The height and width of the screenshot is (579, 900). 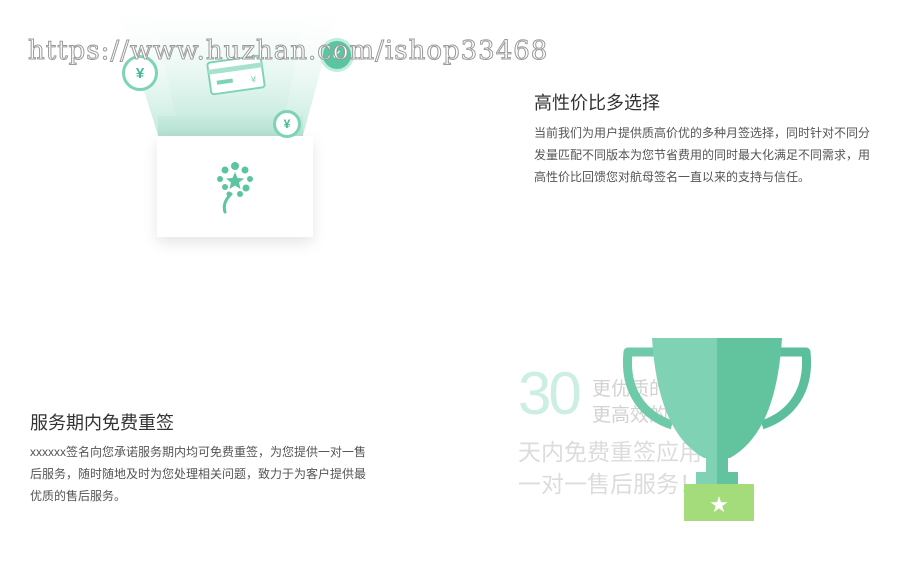 I want to click on watermark-text: https://www.huzhan.com/ishop33468, so click(x=288, y=51).